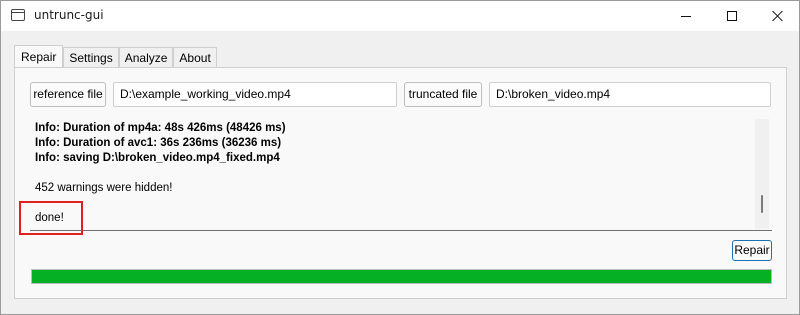 The width and height of the screenshot is (800, 315). What do you see at coordinates (752, 250) in the screenshot?
I see `repair-button: Repair` at bounding box center [752, 250].